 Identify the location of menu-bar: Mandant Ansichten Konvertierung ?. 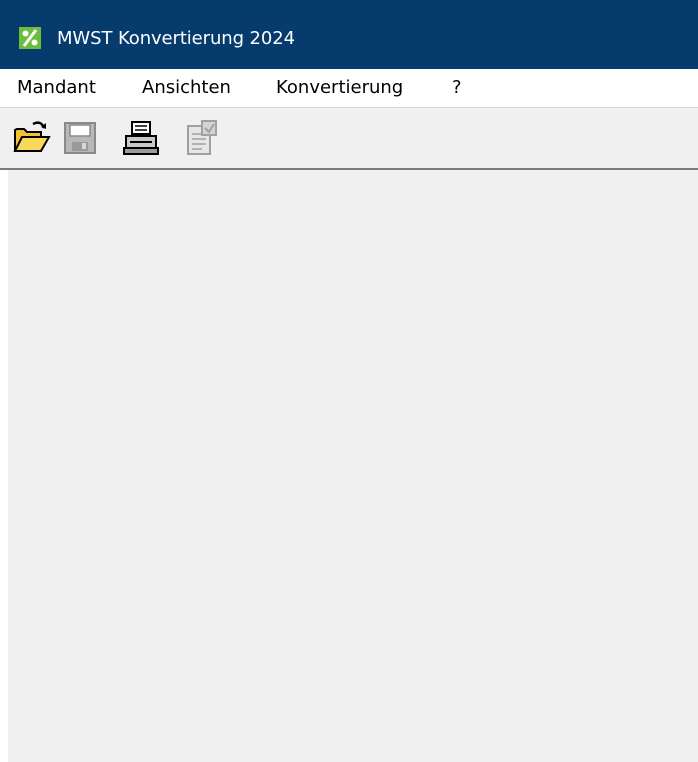
(349, 88).